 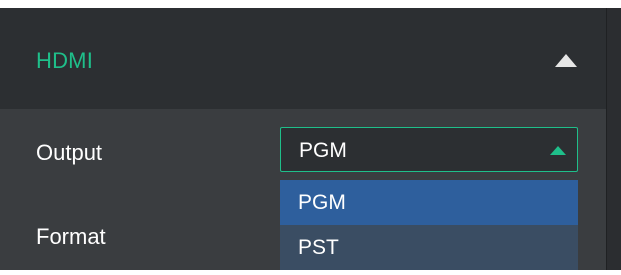 I want to click on scrollbar-track, so click(x=613, y=139).